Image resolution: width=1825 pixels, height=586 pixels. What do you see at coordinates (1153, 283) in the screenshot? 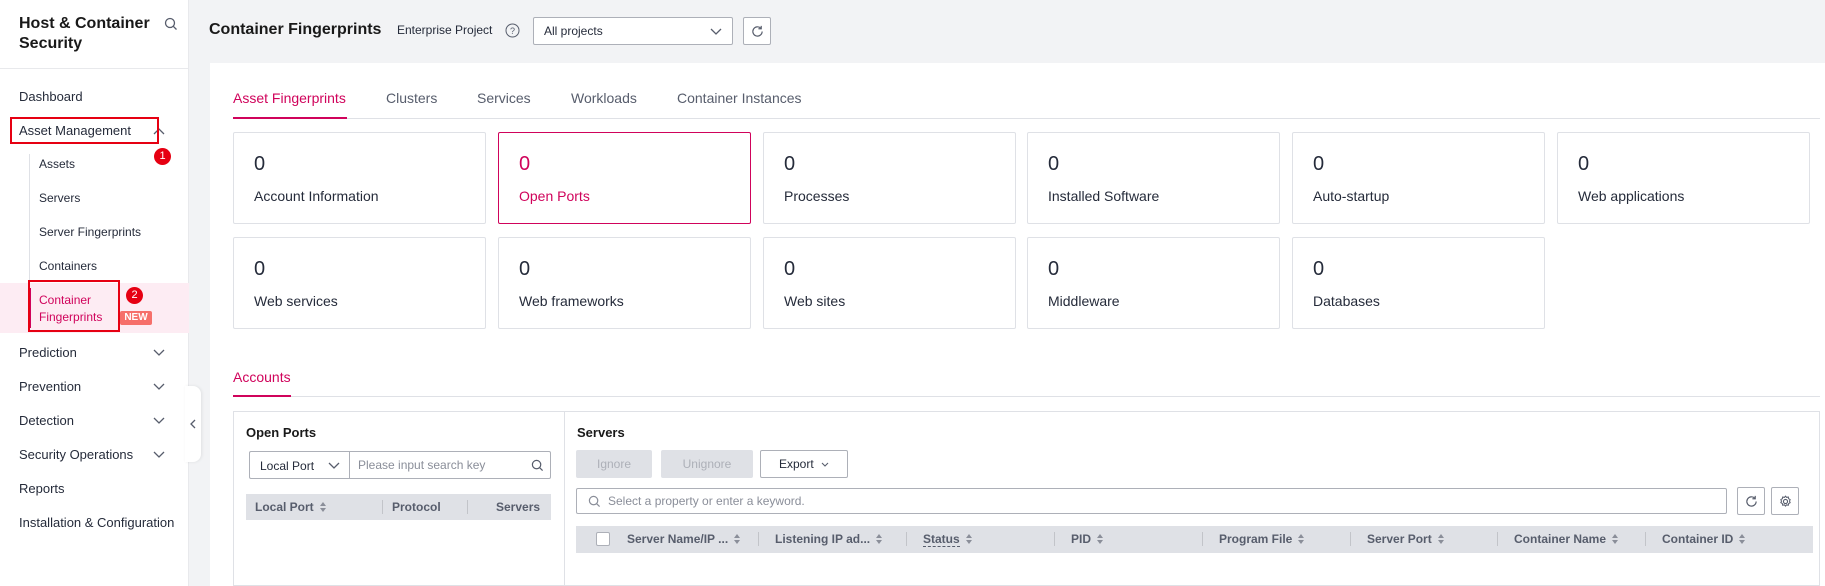
I see `card-middleware: 0 Middleware` at bounding box center [1153, 283].